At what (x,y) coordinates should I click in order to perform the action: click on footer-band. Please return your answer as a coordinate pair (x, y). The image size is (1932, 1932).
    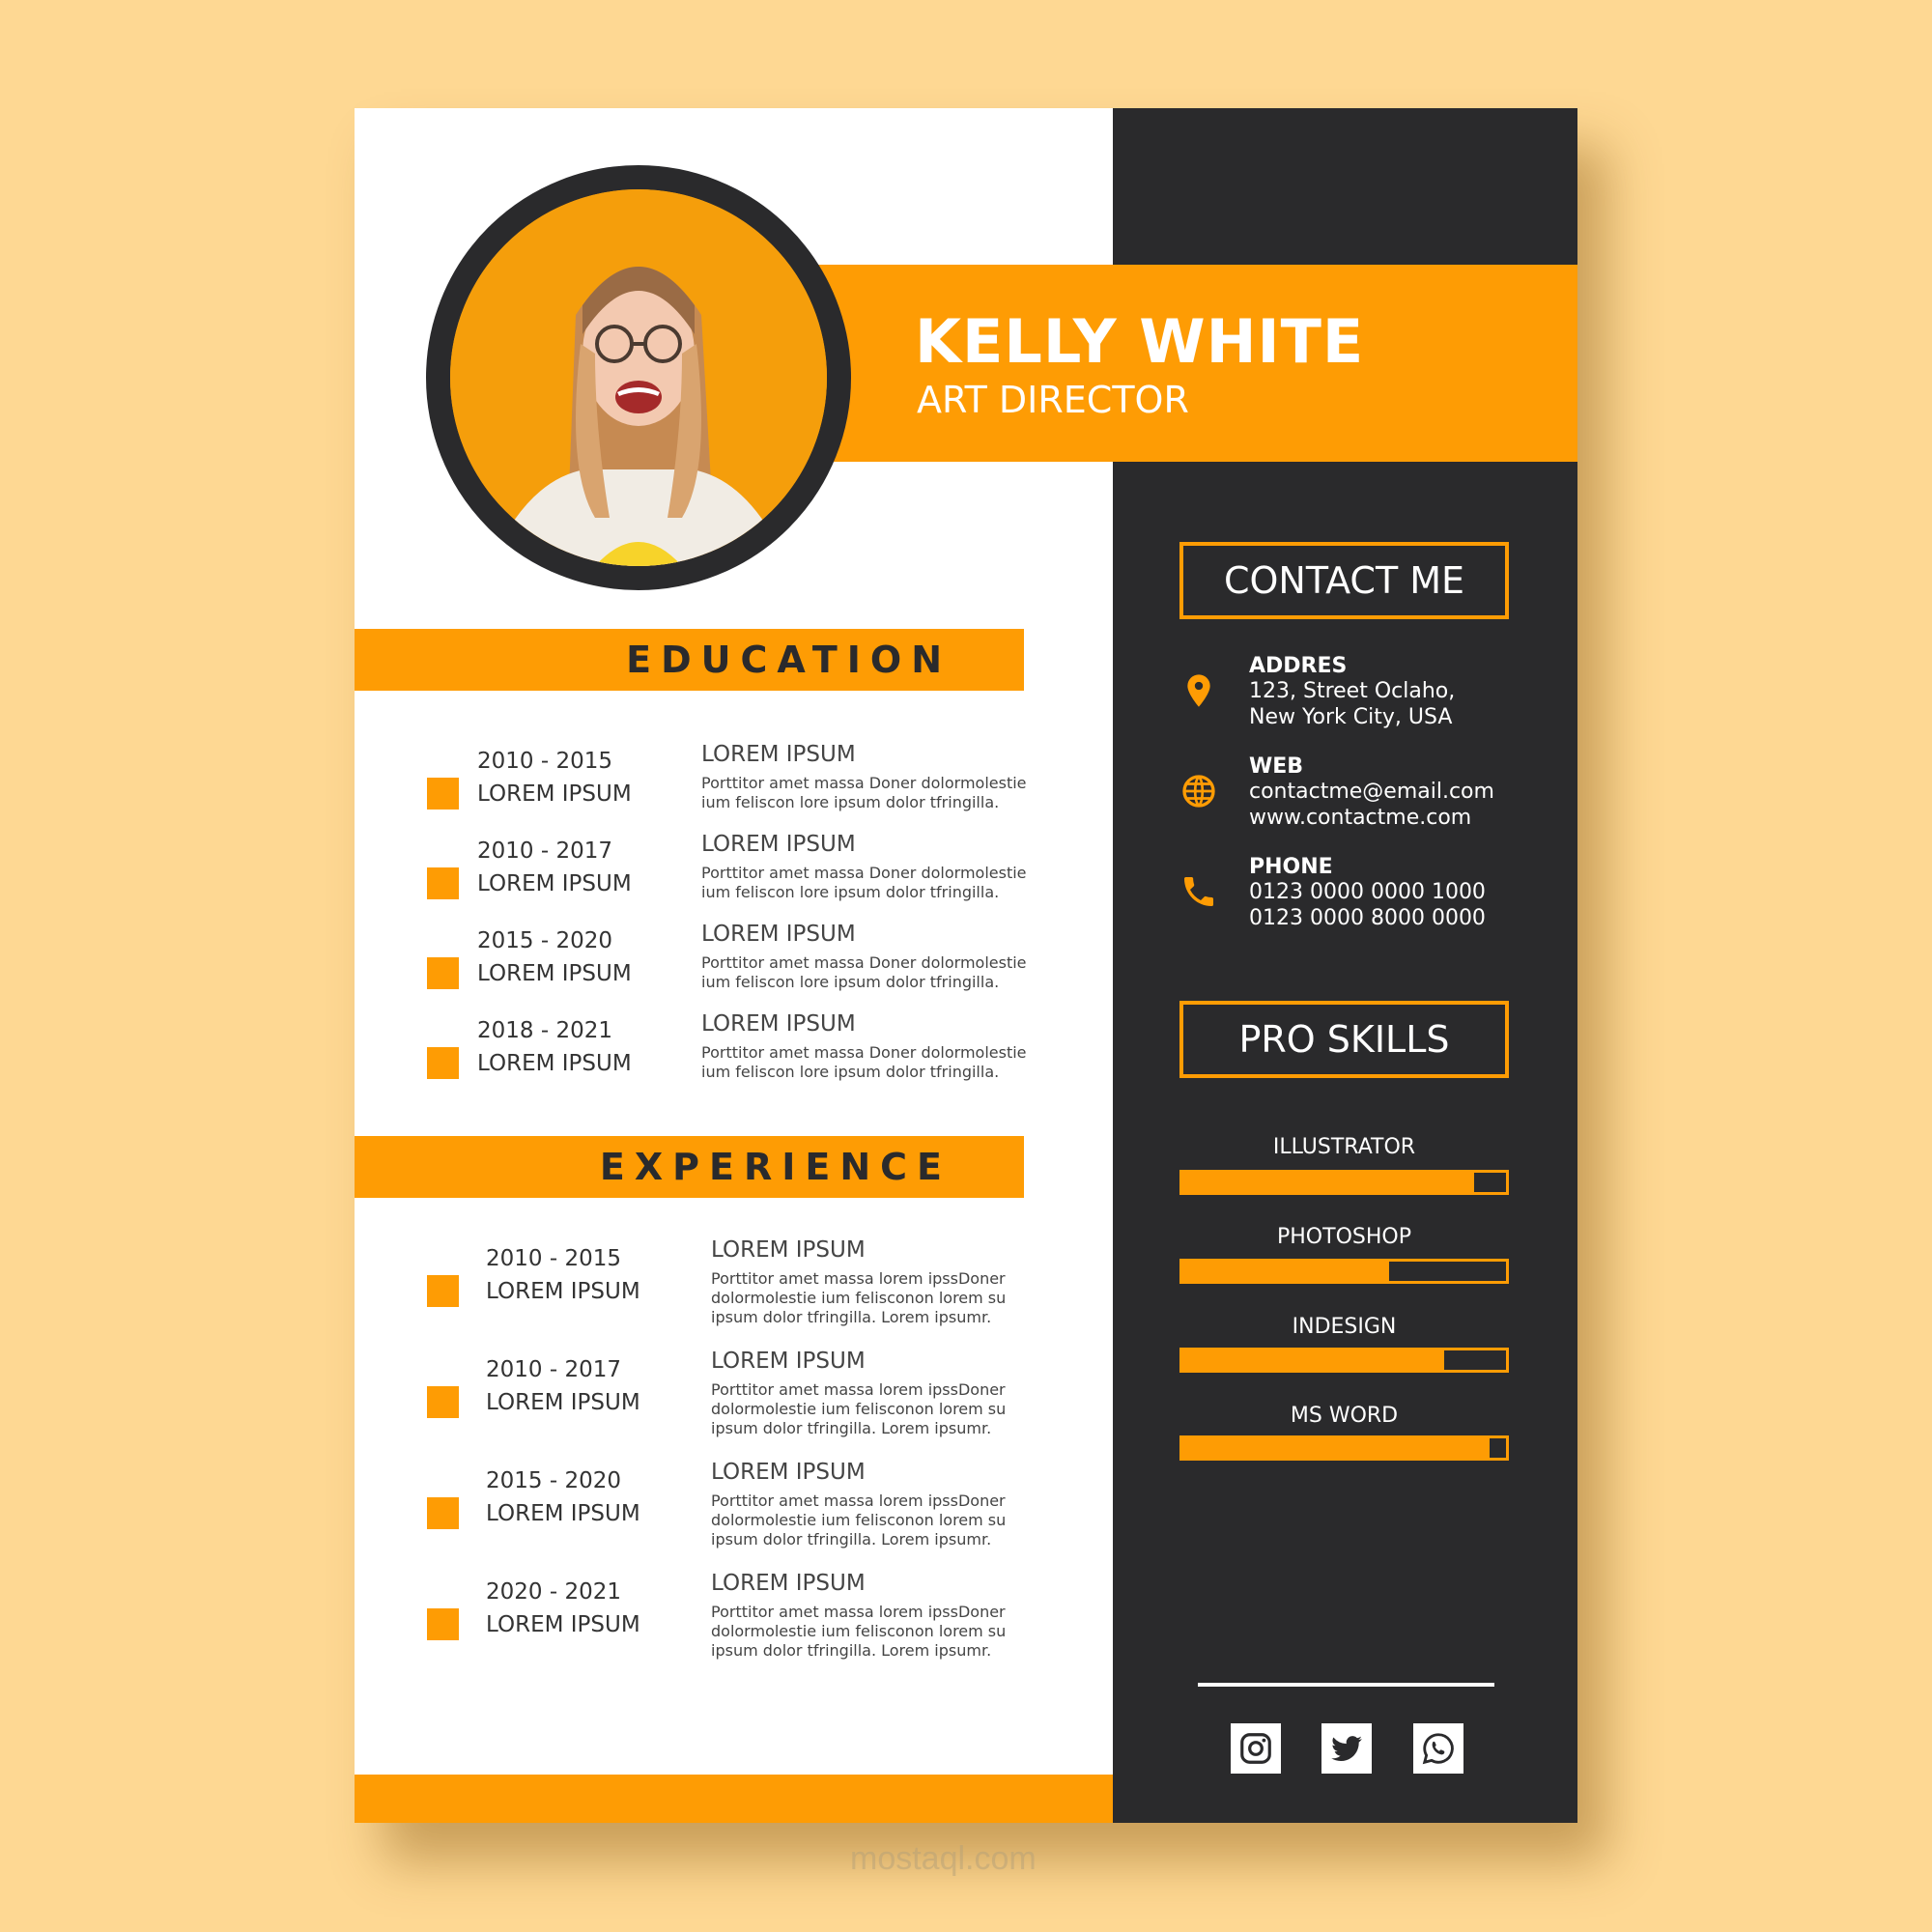
    Looking at the image, I should click on (734, 1799).